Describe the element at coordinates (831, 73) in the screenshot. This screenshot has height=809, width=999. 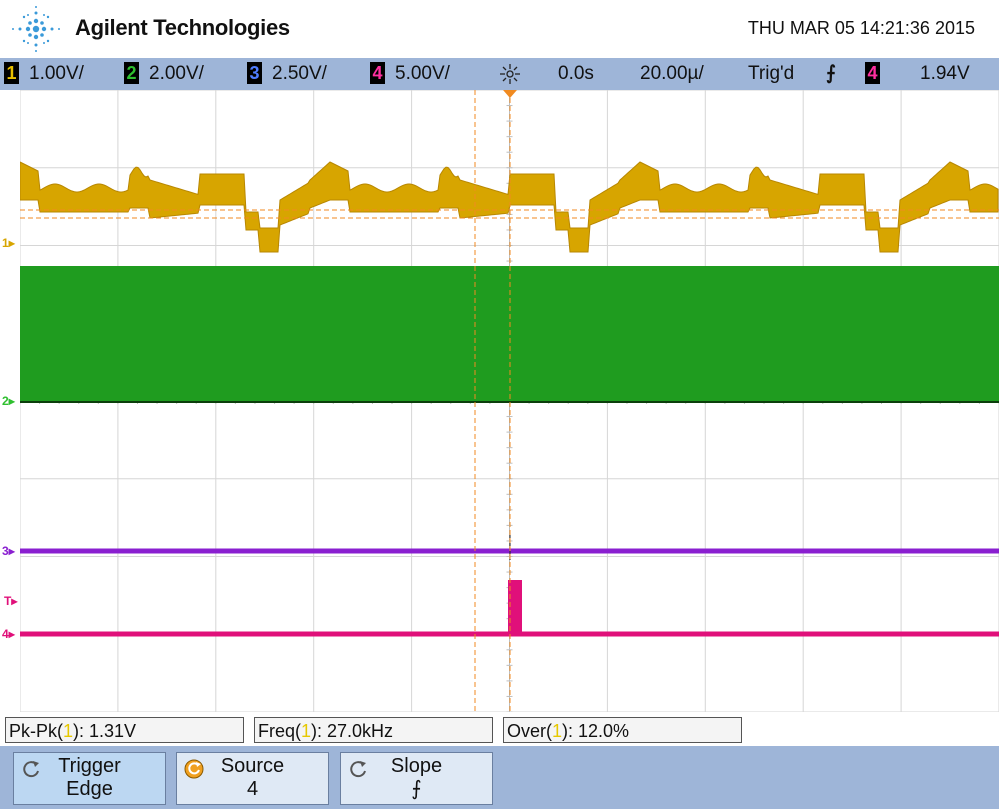
I see `trigger-slope-icon: ⨍` at that location.